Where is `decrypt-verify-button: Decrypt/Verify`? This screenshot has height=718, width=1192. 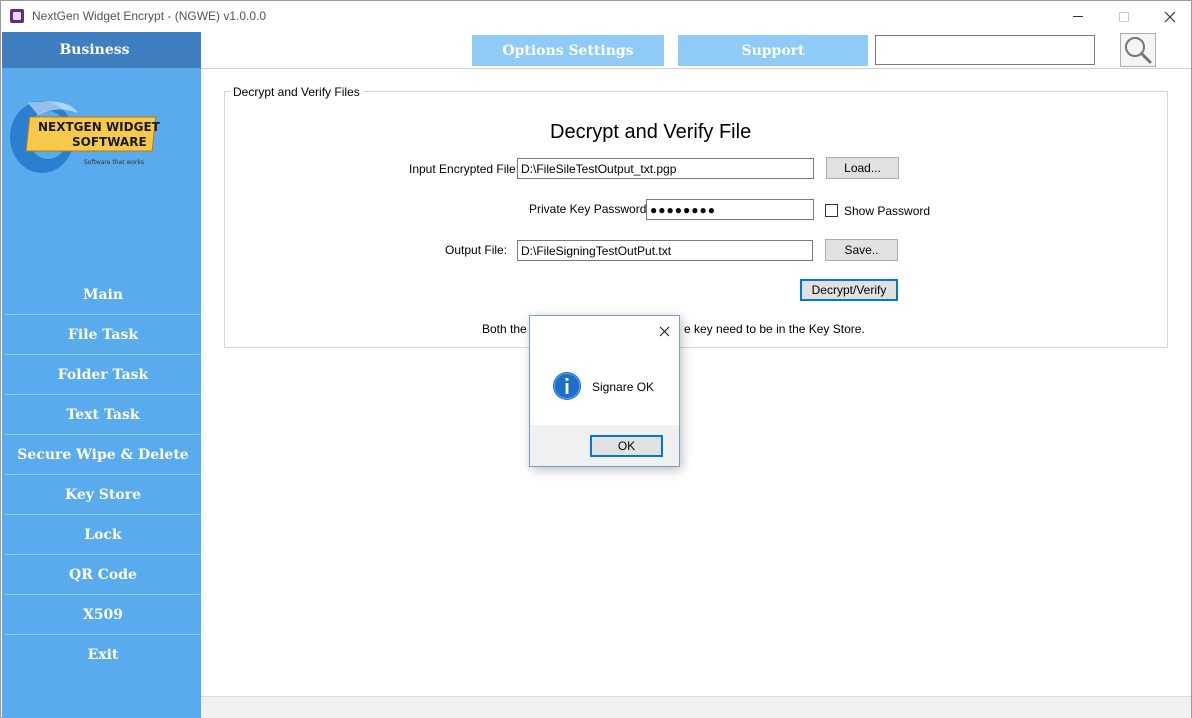 decrypt-verify-button: Decrypt/Verify is located at coordinates (849, 290).